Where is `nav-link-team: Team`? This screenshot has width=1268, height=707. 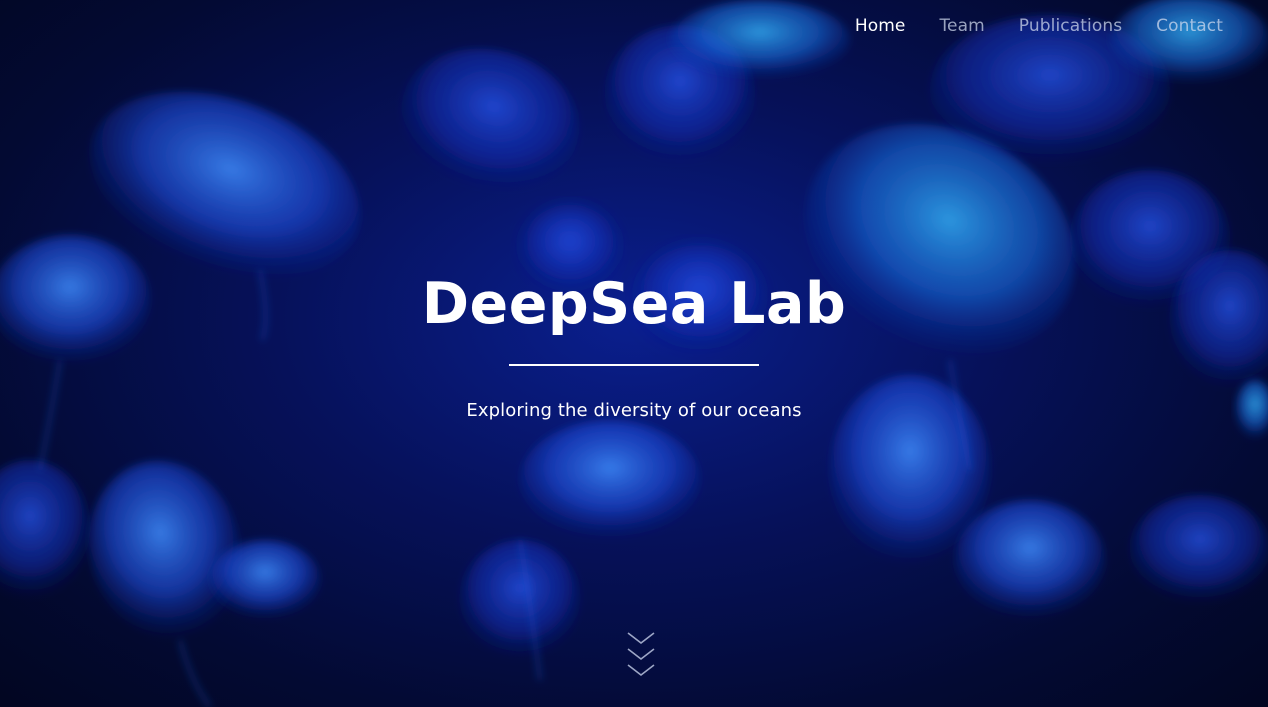
nav-link-team: Team is located at coordinates (961, 26).